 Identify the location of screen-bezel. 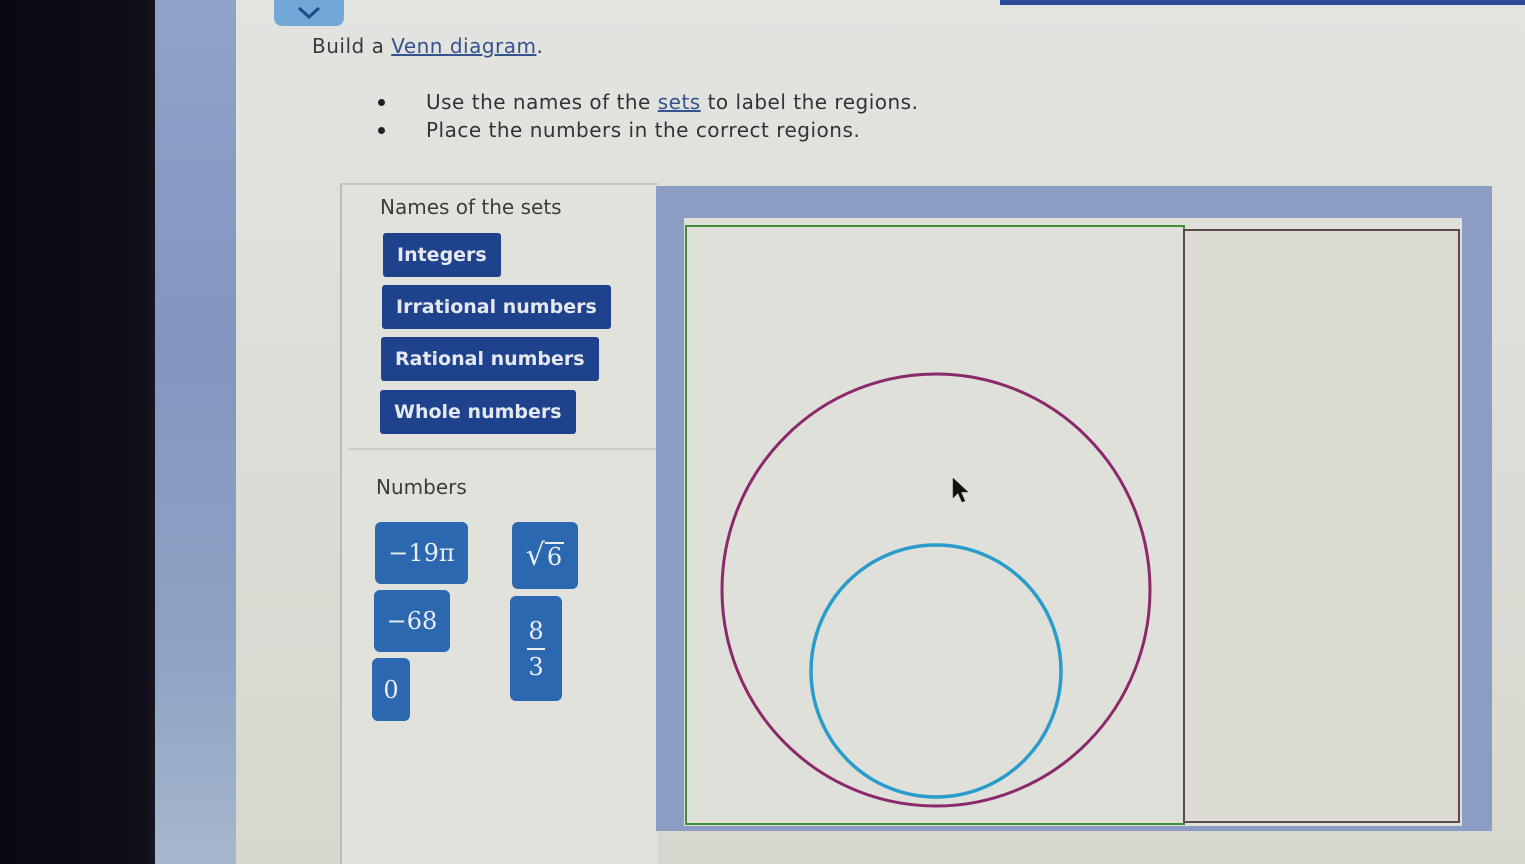
(80, 432).